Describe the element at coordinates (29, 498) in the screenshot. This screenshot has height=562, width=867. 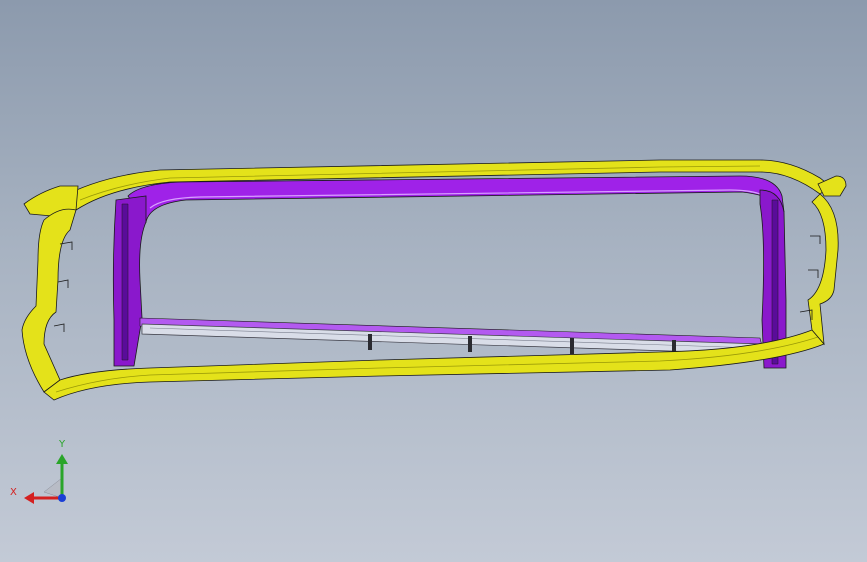
I see `triad-x-arrow-icon` at that location.